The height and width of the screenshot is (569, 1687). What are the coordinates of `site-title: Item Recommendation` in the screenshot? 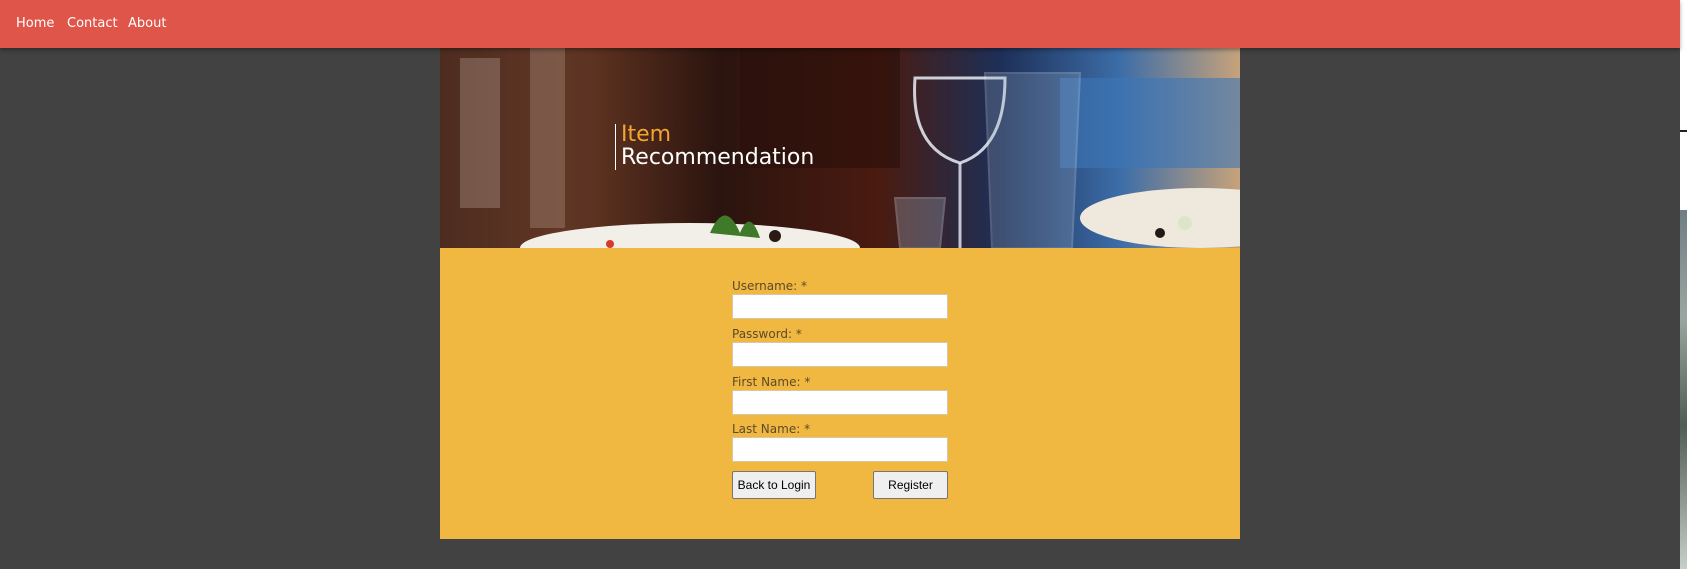 It's located at (714, 147).